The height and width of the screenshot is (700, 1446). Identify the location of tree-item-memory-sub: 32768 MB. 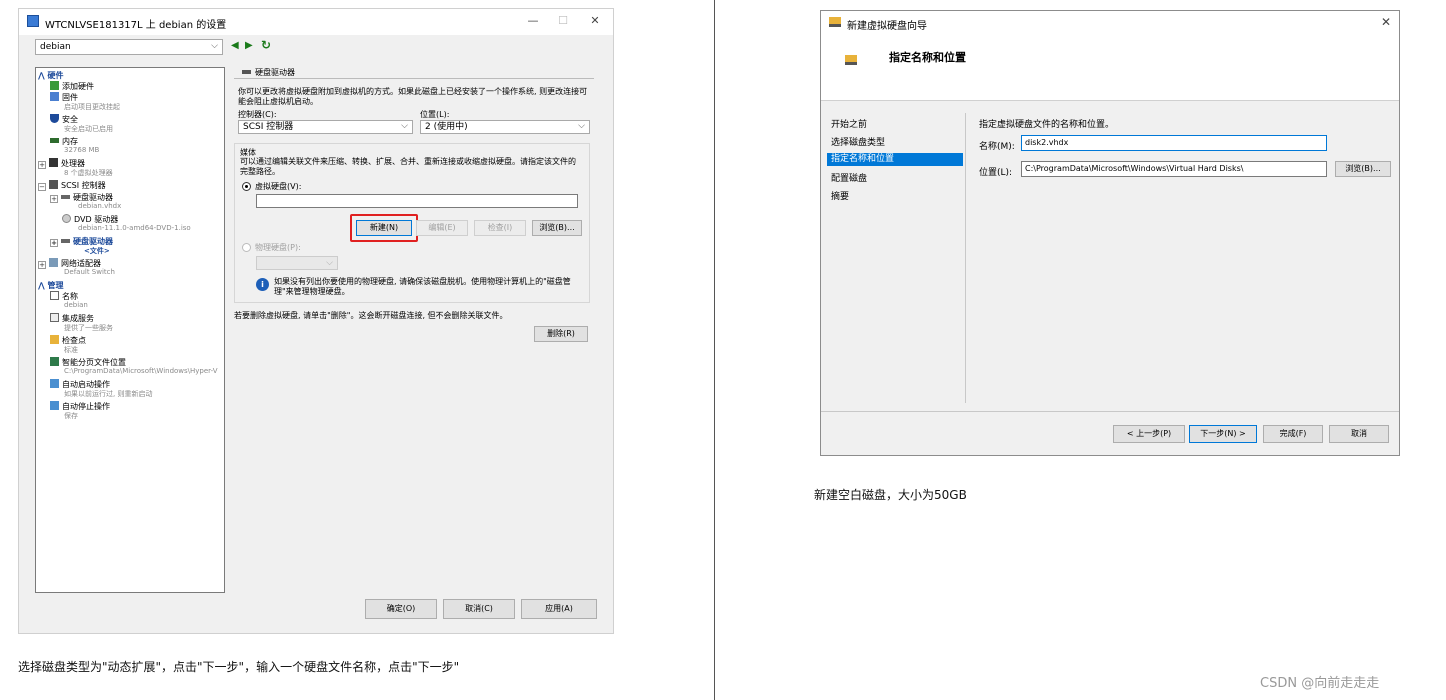
(82, 150).